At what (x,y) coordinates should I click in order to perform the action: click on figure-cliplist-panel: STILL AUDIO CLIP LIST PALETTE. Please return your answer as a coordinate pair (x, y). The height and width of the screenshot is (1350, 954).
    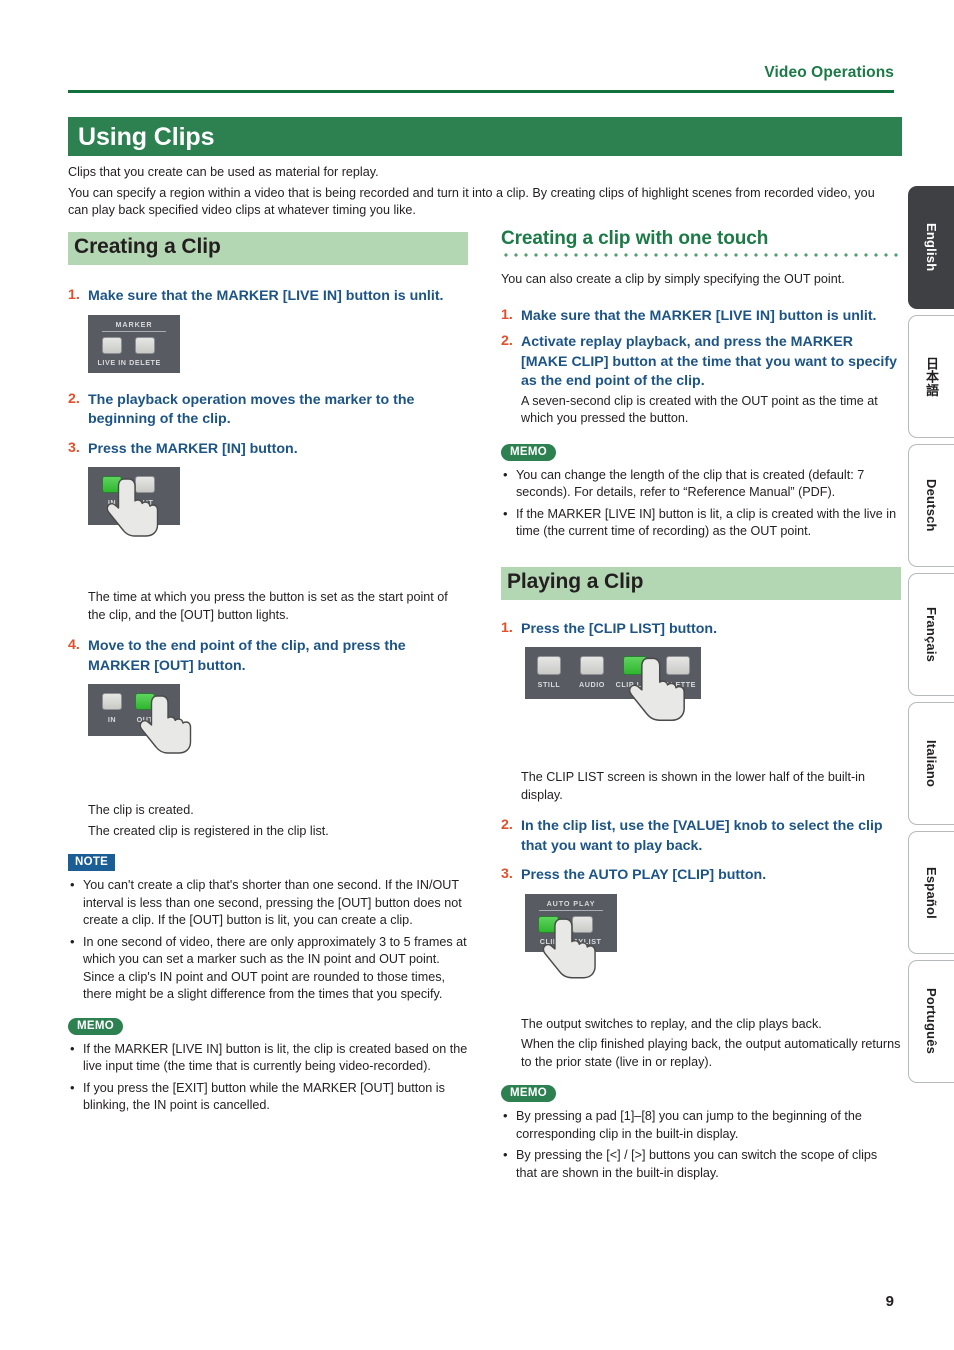
    Looking at the image, I should click on (713, 697).